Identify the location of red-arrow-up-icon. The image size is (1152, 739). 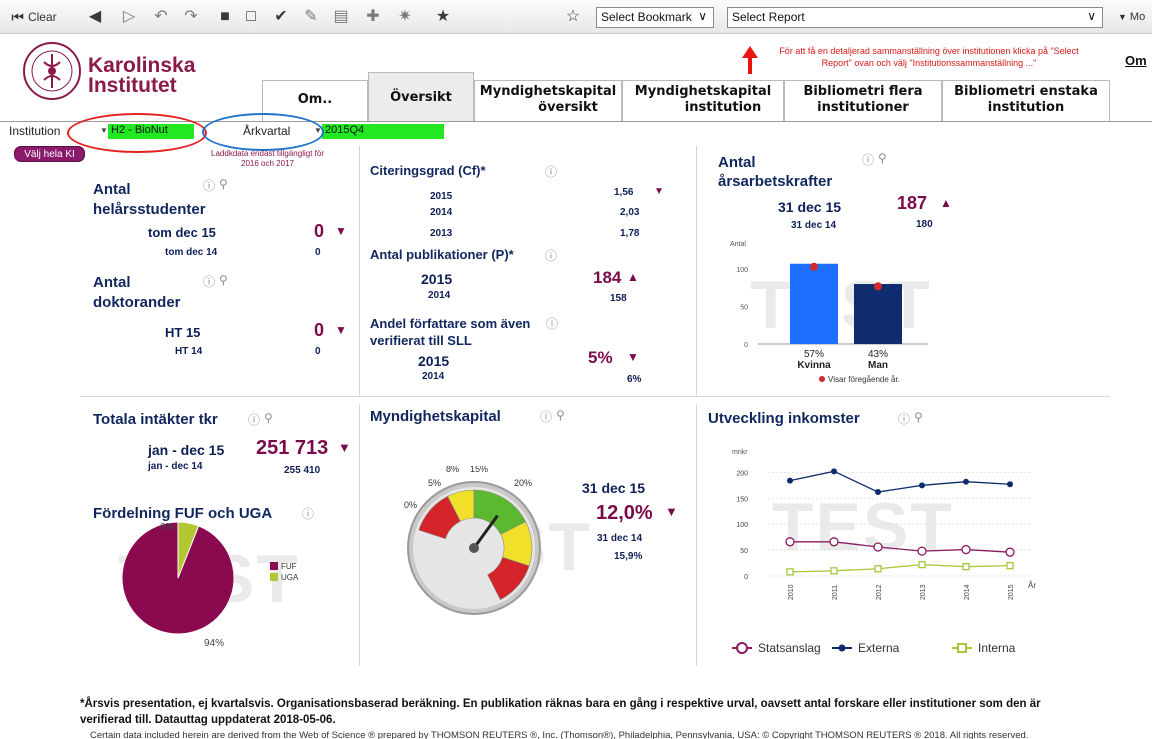
(750, 60).